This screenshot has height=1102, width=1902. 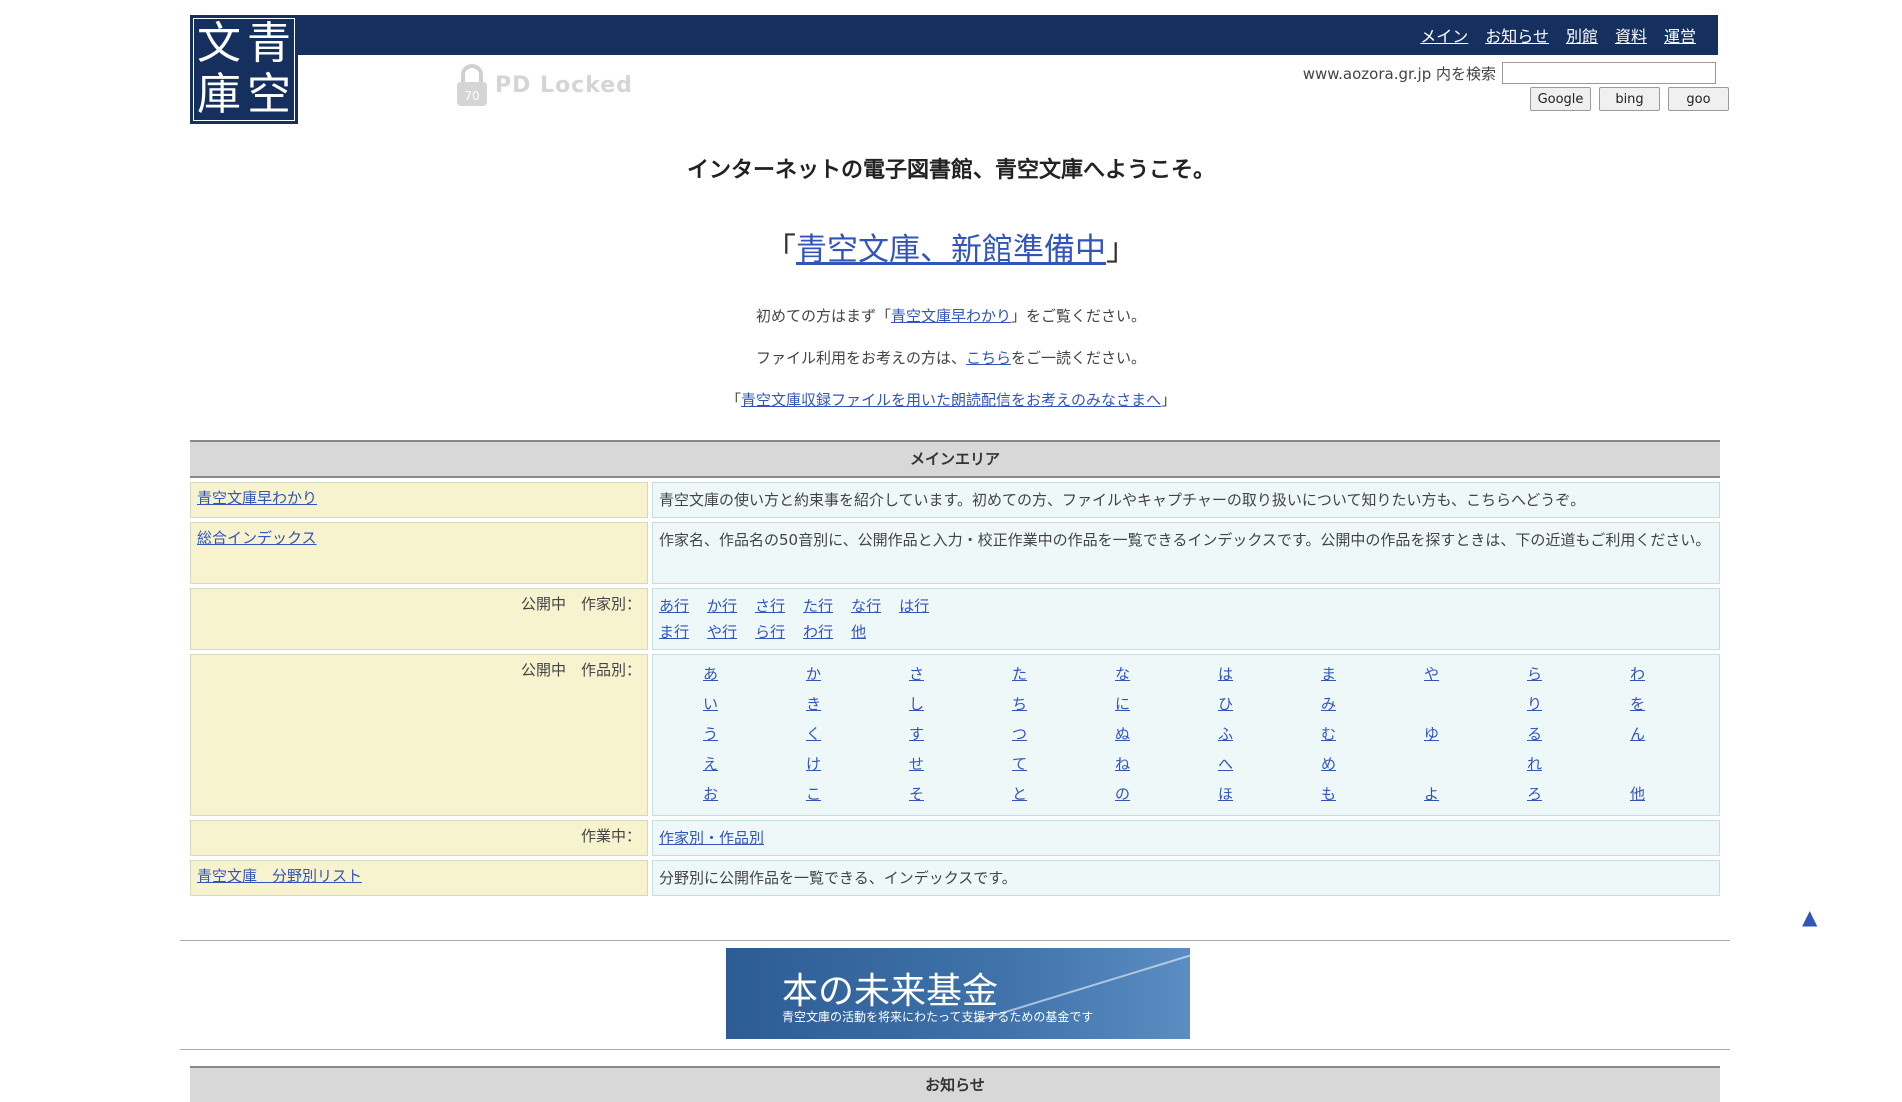 I want to click on book-future-fund-banner: 本の未来基金 青空文庫の活動を将来にわたって支援するための基金です, so click(x=958, y=993).